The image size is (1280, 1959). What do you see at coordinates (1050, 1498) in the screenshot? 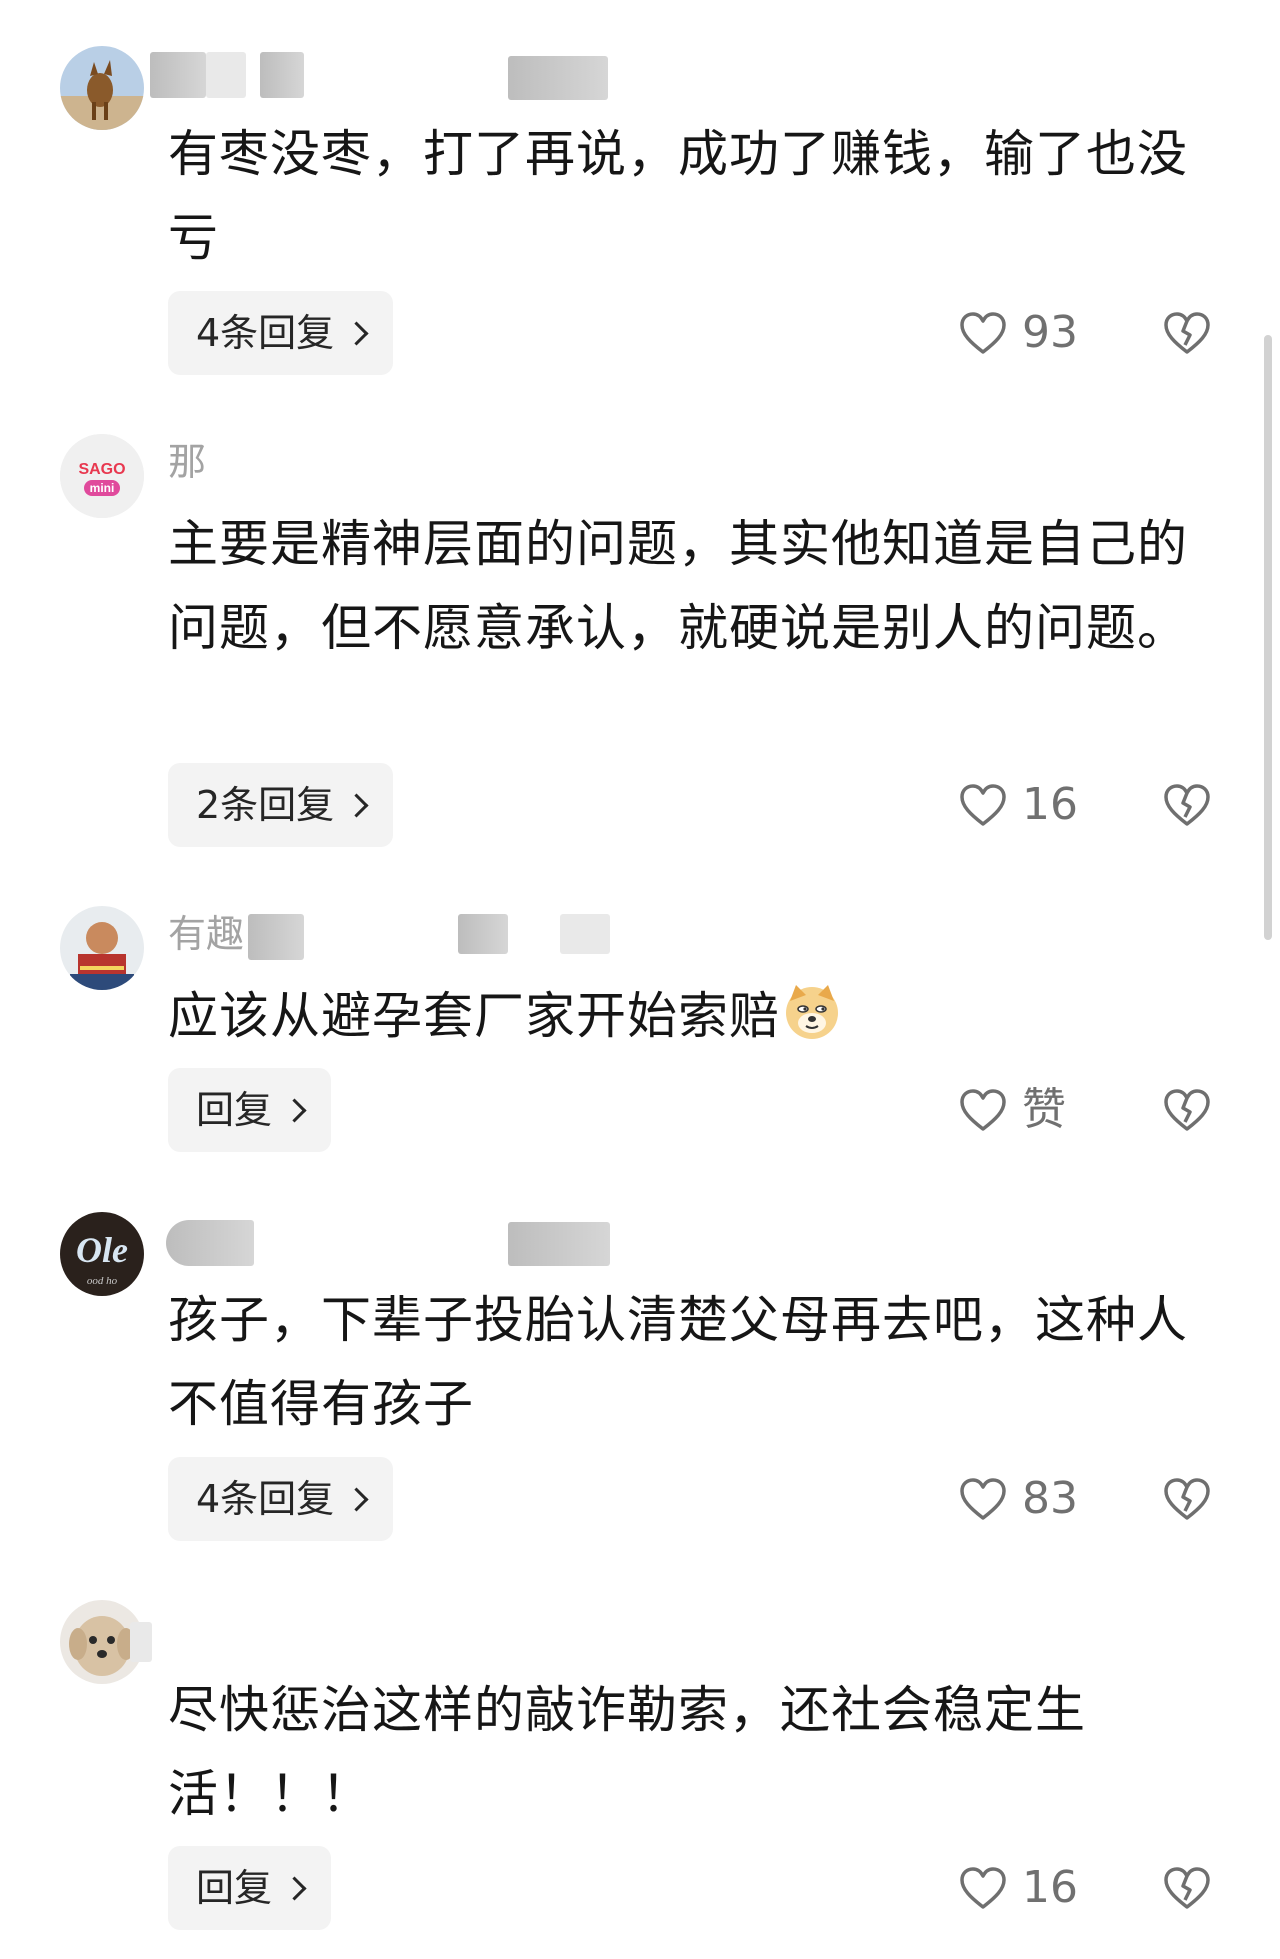
I see `like-count: 83` at bounding box center [1050, 1498].